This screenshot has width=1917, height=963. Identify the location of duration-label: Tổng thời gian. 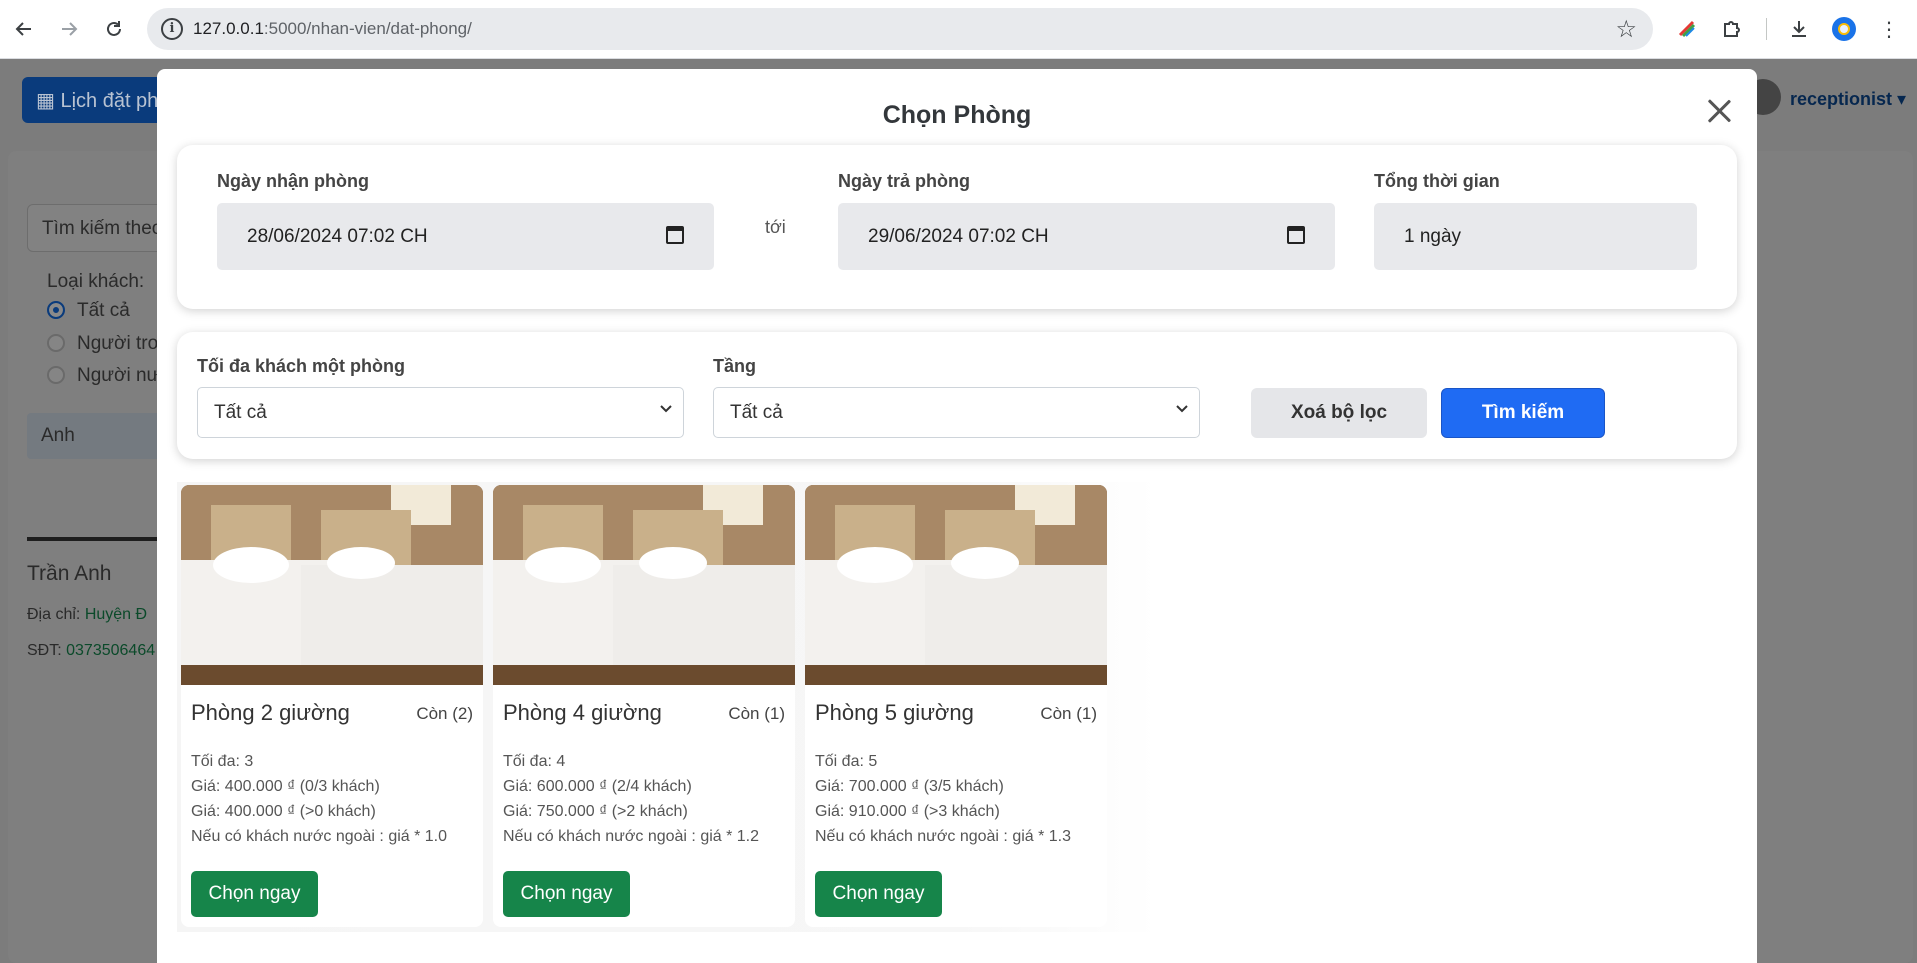
(1437, 181).